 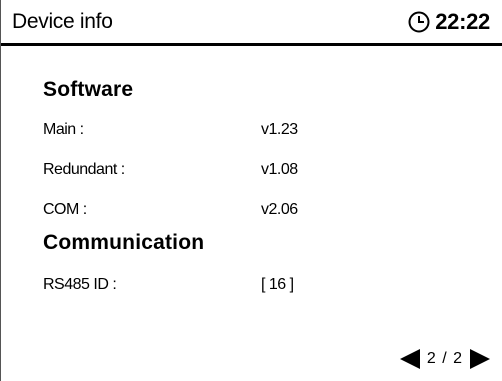 What do you see at coordinates (279, 209) in the screenshot?
I see `com-version-value: v2.06` at bounding box center [279, 209].